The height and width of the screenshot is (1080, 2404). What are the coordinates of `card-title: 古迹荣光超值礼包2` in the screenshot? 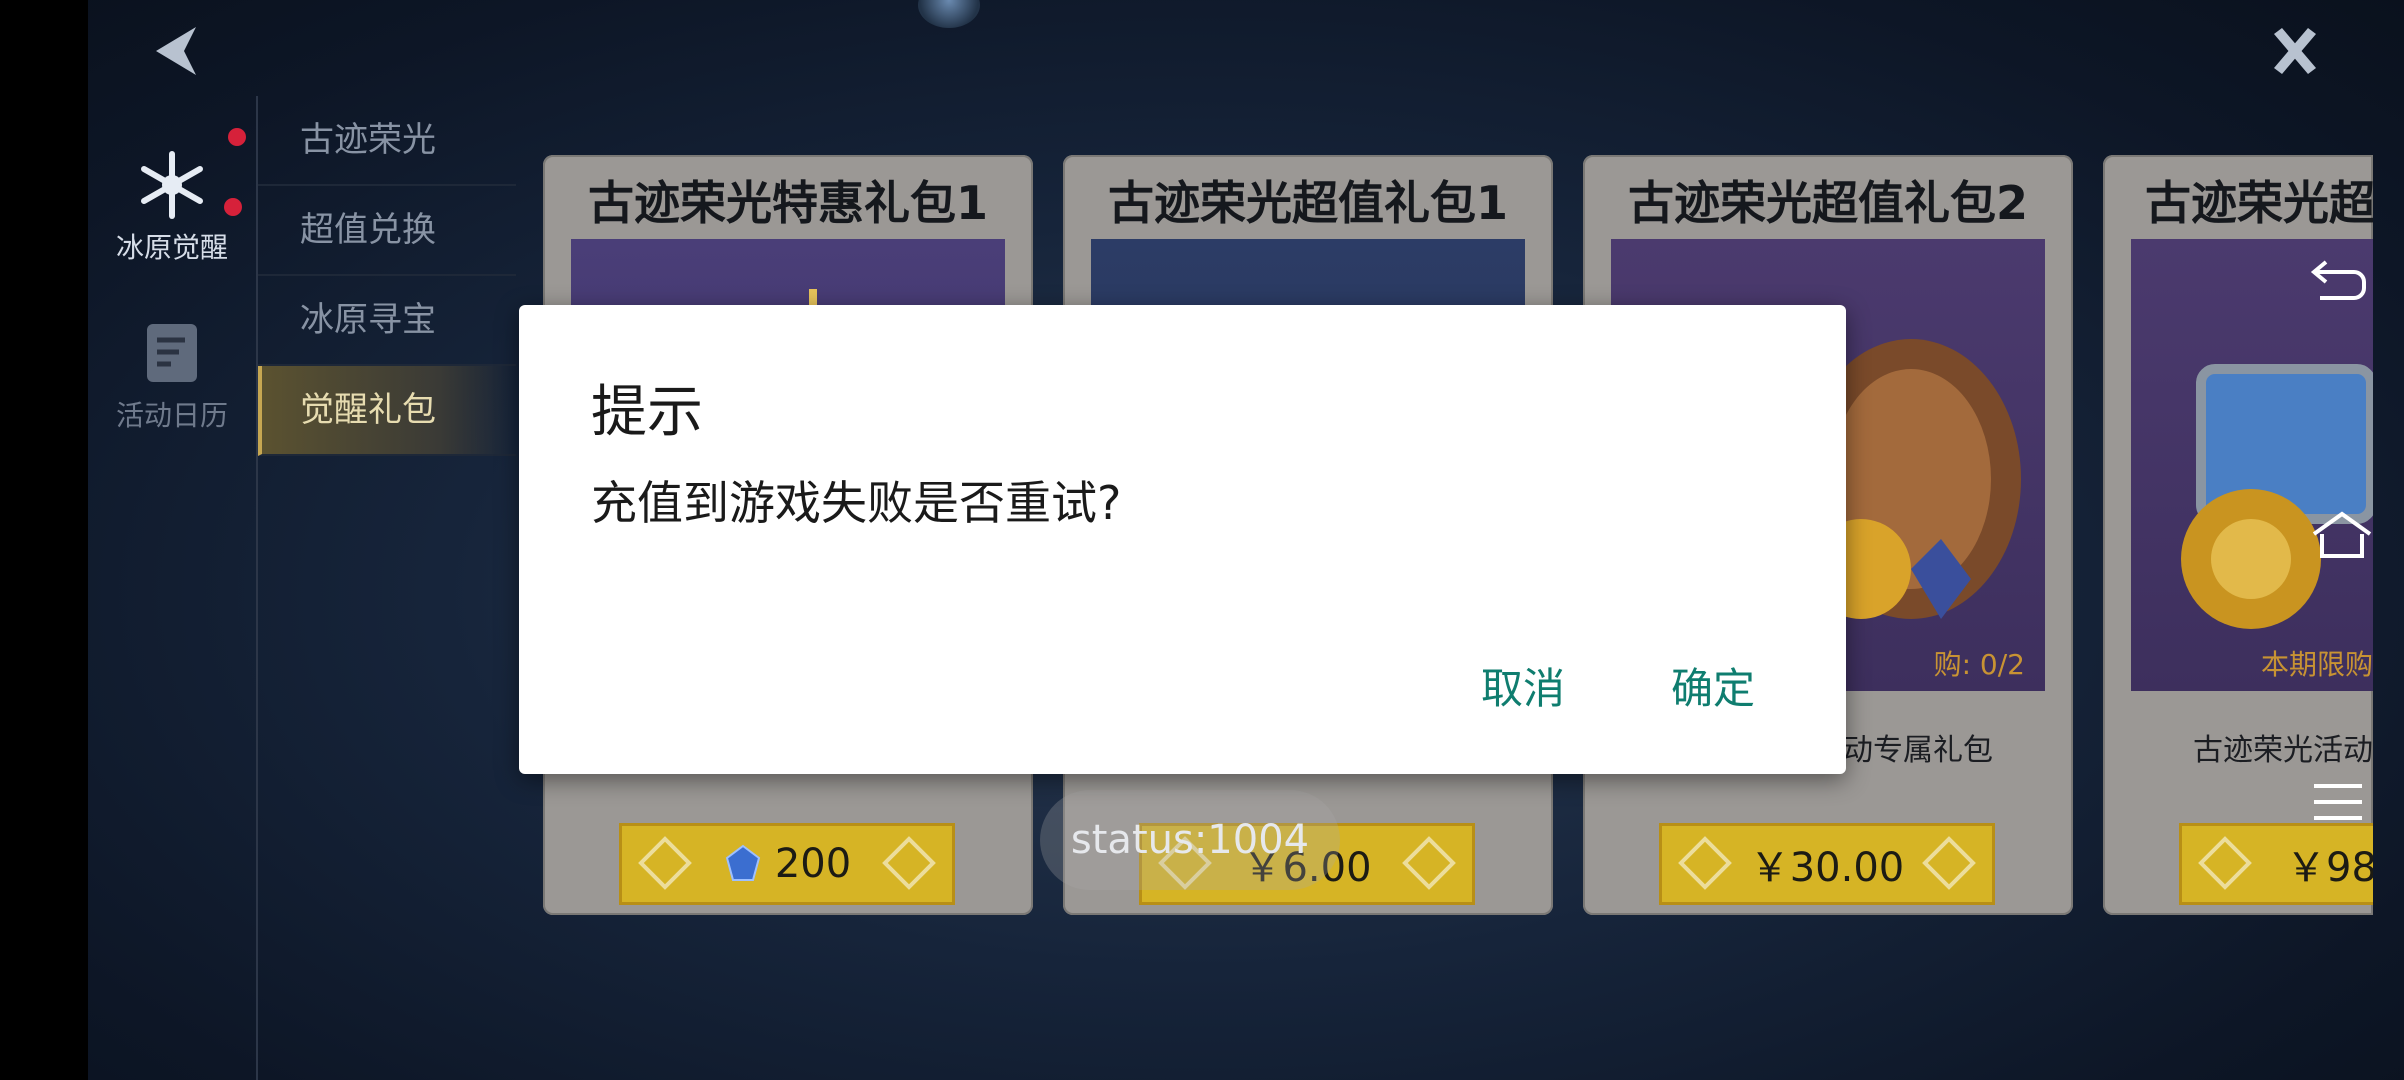 It's located at (1827, 203).